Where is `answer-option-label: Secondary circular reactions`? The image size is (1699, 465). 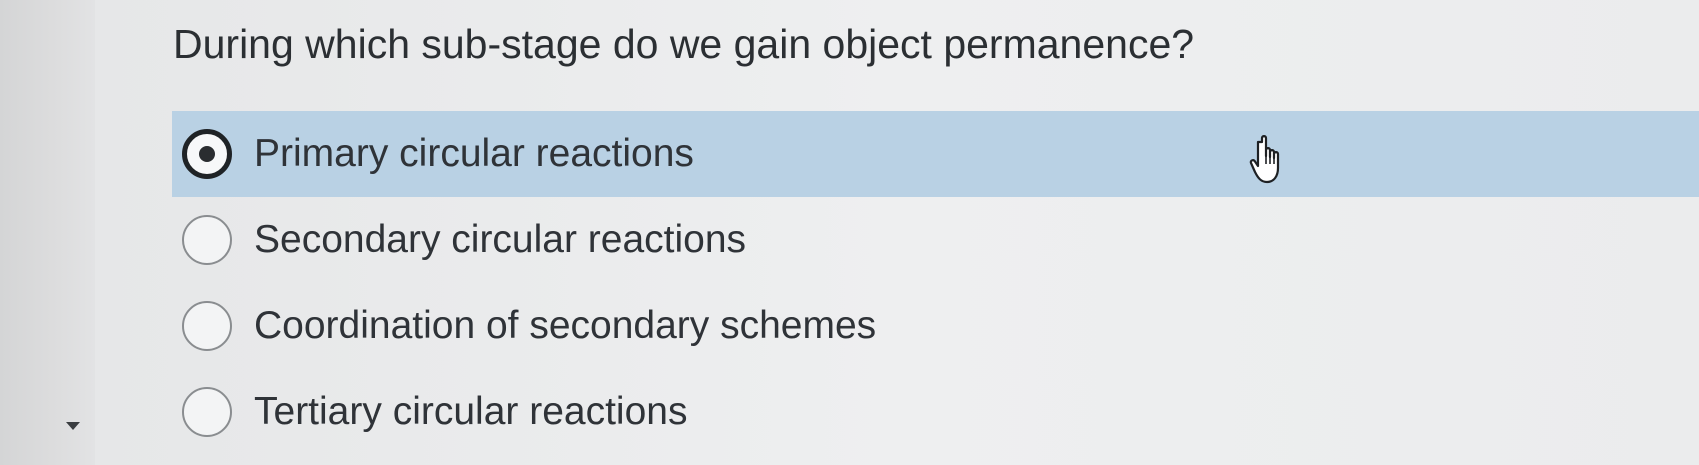 answer-option-label: Secondary circular reactions is located at coordinates (500, 239).